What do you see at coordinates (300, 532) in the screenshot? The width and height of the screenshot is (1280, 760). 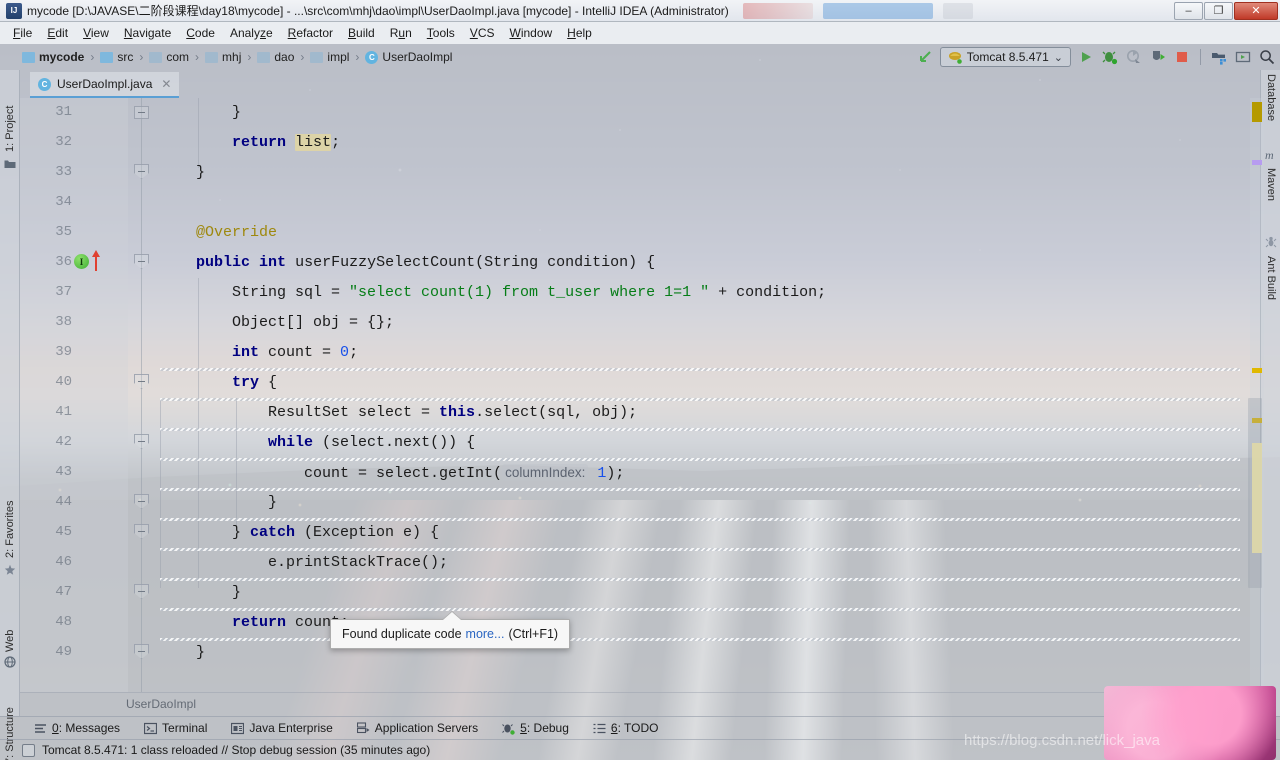 I see `code-line-45: } catch (Exception e) {` at bounding box center [300, 532].